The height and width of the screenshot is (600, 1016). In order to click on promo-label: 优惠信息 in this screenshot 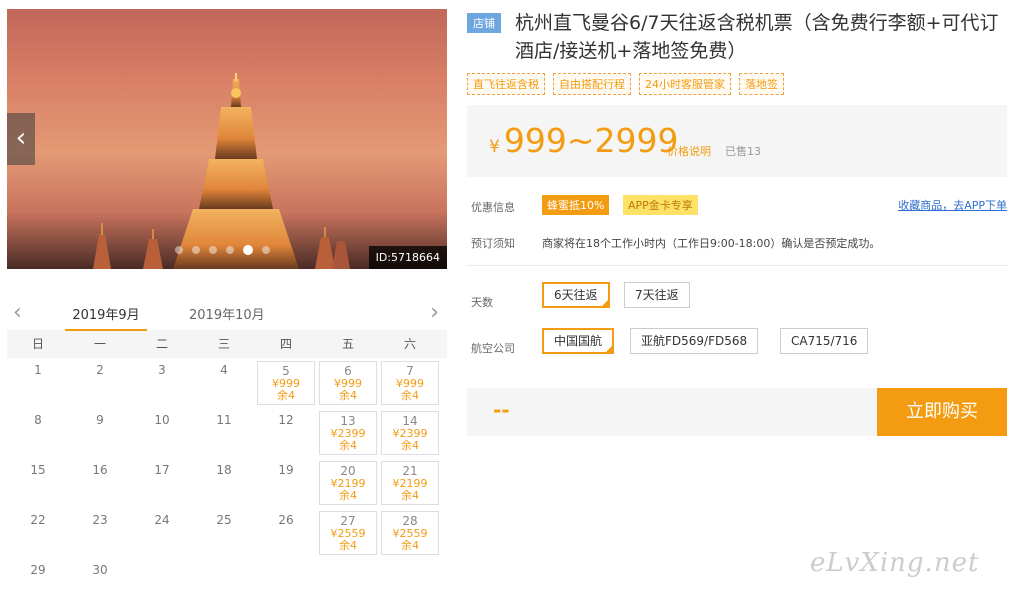, I will do `click(493, 207)`.